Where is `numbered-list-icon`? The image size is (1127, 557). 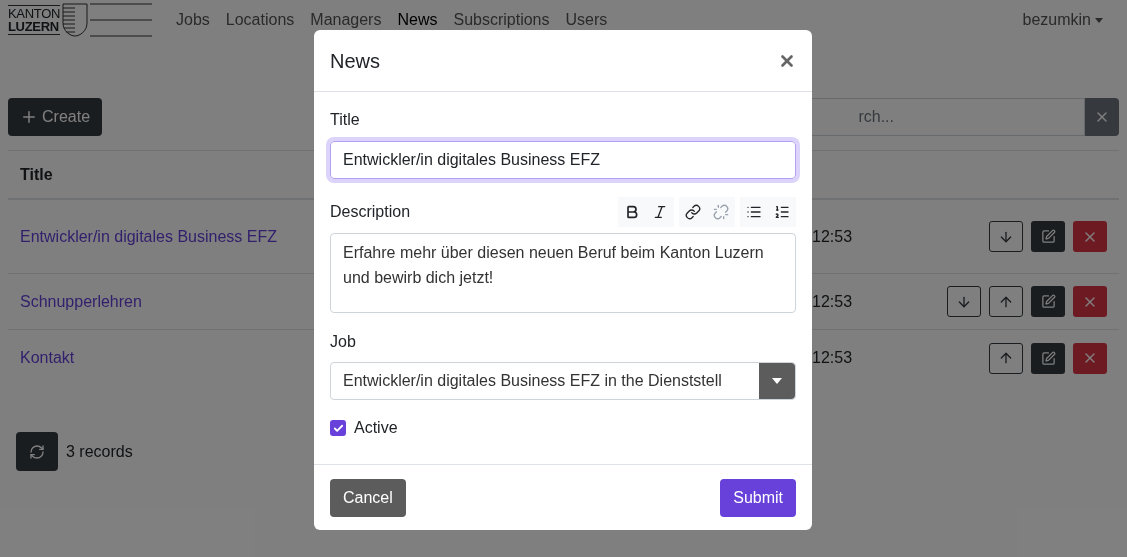
numbered-list-icon is located at coordinates (782, 212).